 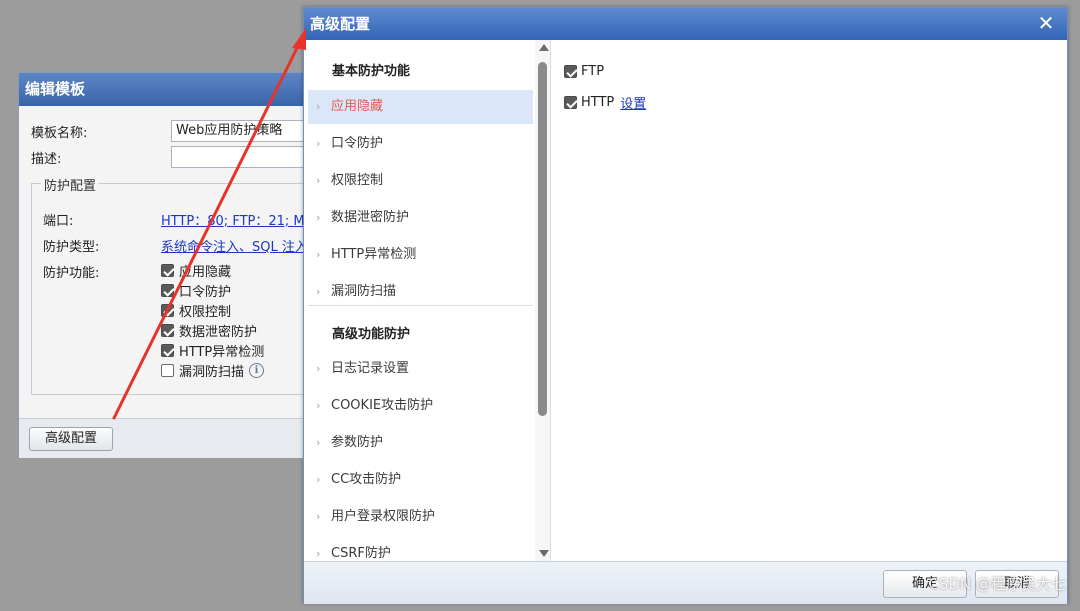 I want to click on nav-item-data-leak: › 数据泄密防护, so click(x=420, y=218).